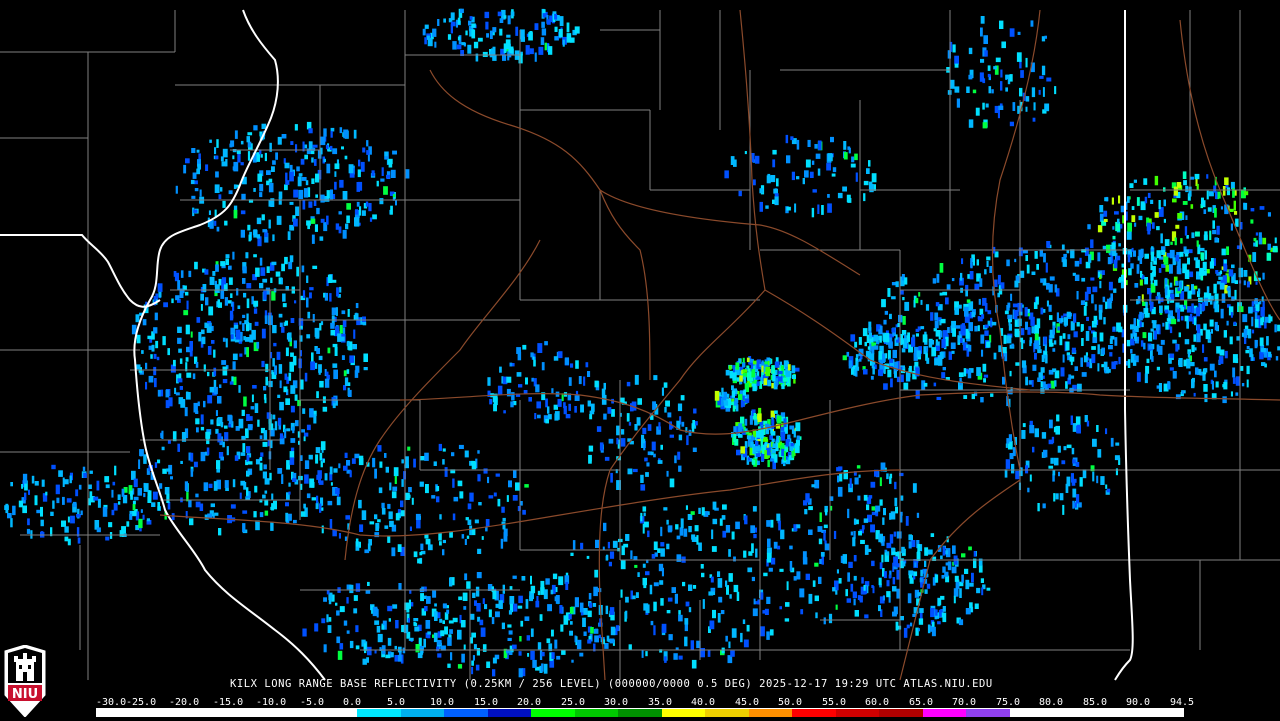 The image size is (1280, 721). I want to click on niu-logo: NIU, so click(25, 681).